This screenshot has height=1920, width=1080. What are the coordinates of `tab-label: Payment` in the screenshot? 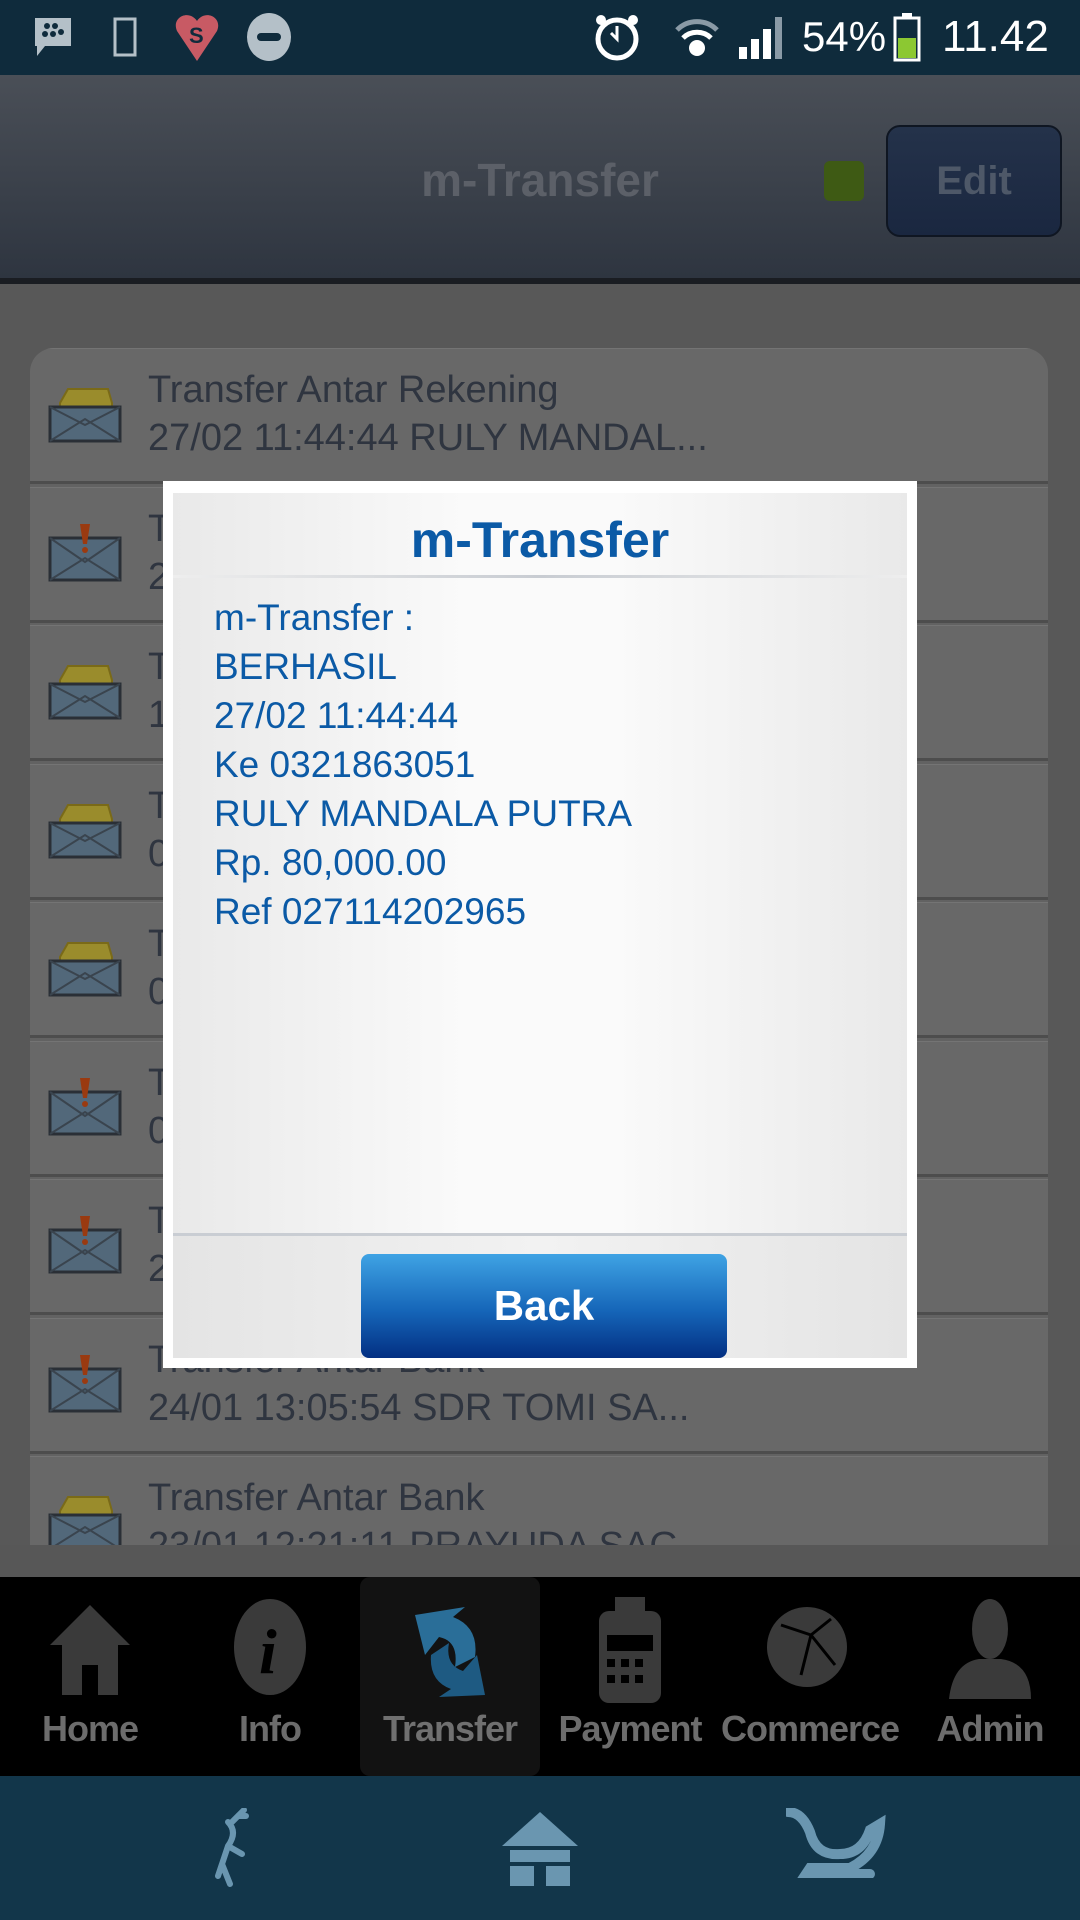 It's located at (630, 1728).